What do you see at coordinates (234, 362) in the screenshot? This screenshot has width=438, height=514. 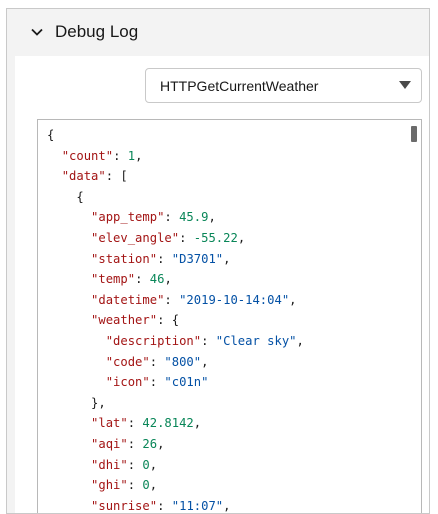 I see `code-line: "code": "800",` at bounding box center [234, 362].